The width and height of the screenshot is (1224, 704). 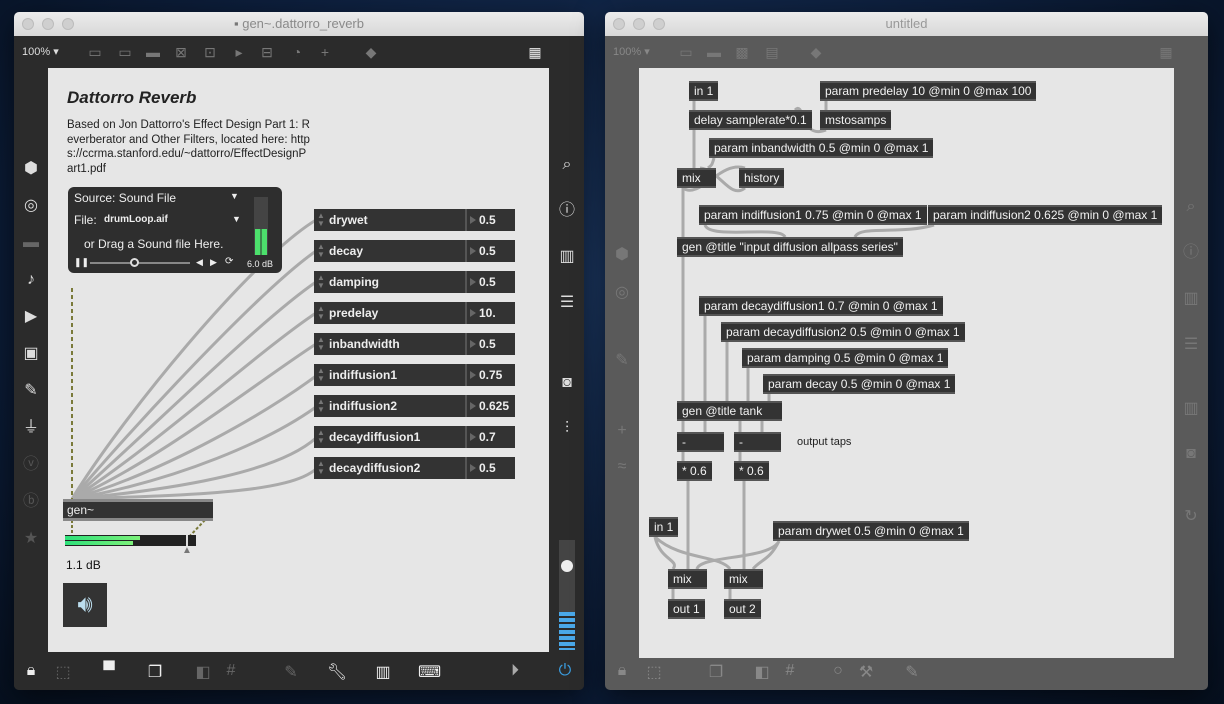 What do you see at coordinates (1166, 52) in the screenshot?
I see `grid-icon: ▦` at bounding box center [1166, 52].